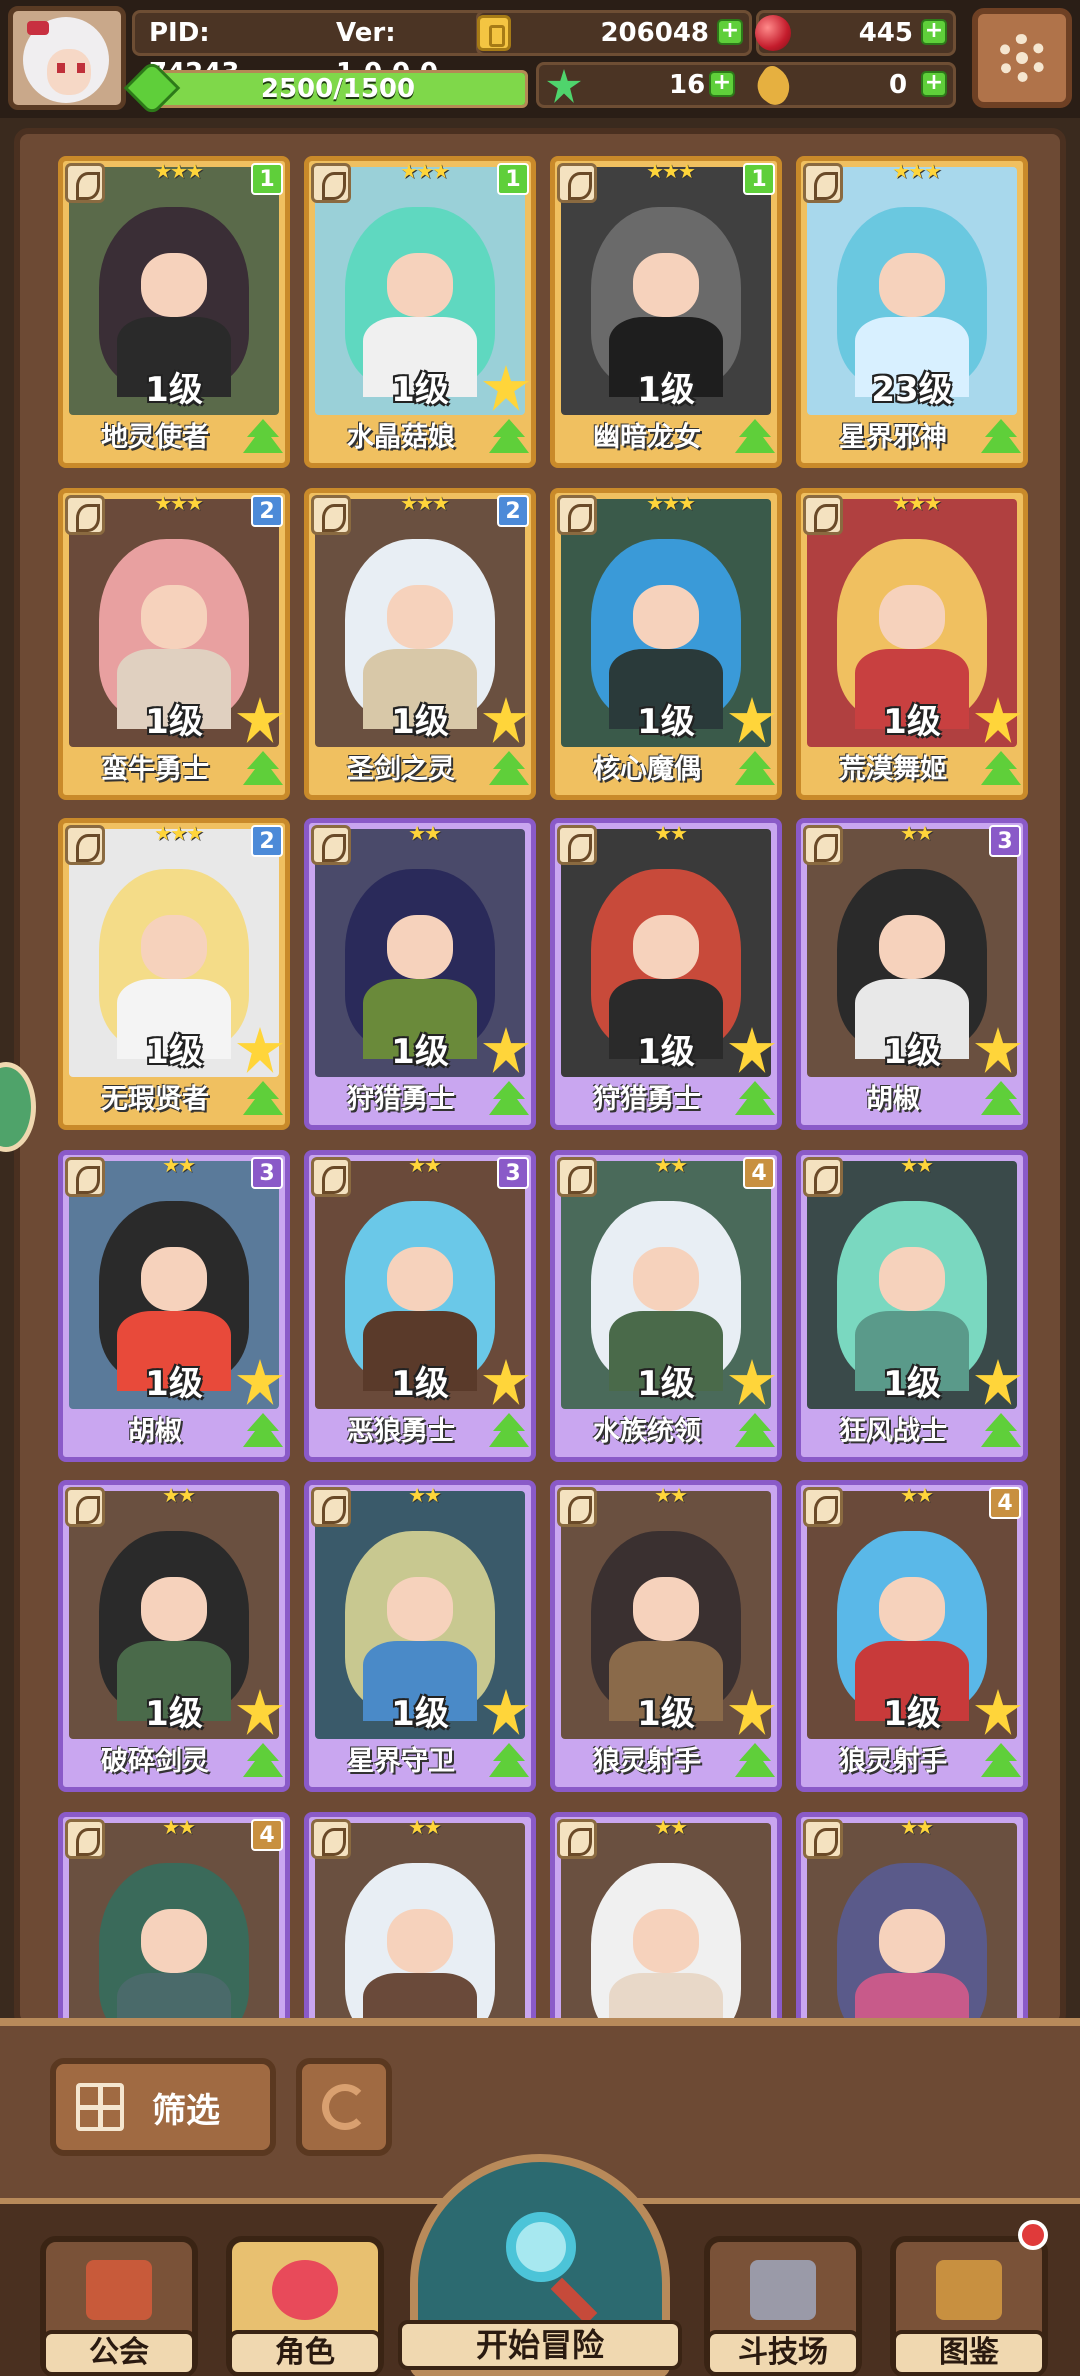 This screenshot has height=2376, width=1080. What do you see at coordinates (969, 2290) in the screenshot?
I see `book-icon` at bounding box center [969, 2290].